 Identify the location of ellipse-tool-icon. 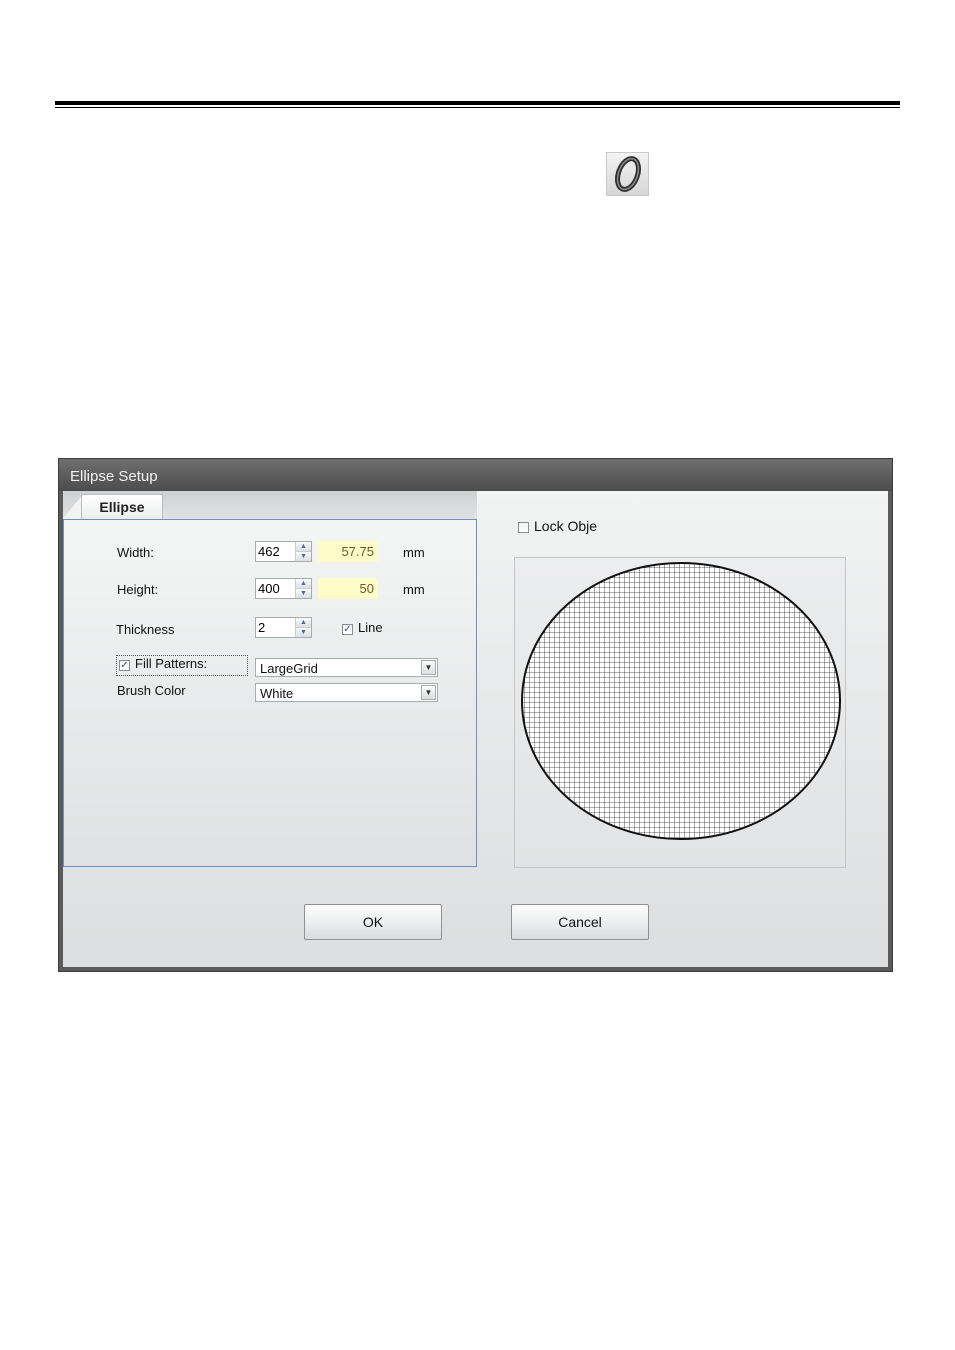
(627, 174).